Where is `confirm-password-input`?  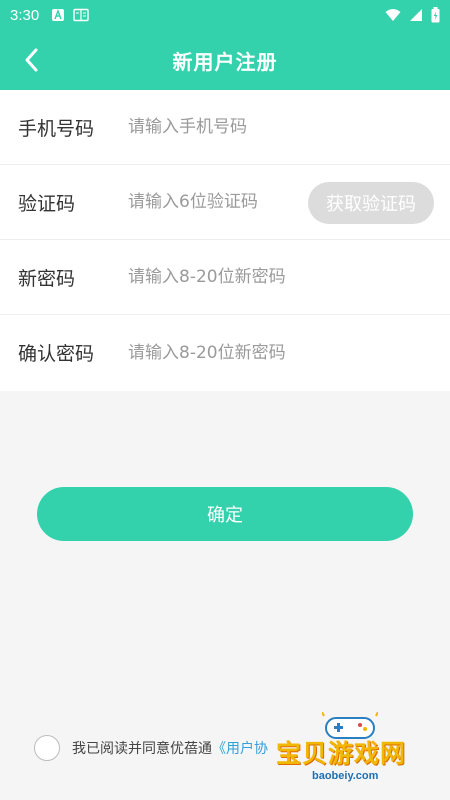 confirm-password-input is located at coordinates (289, 352).